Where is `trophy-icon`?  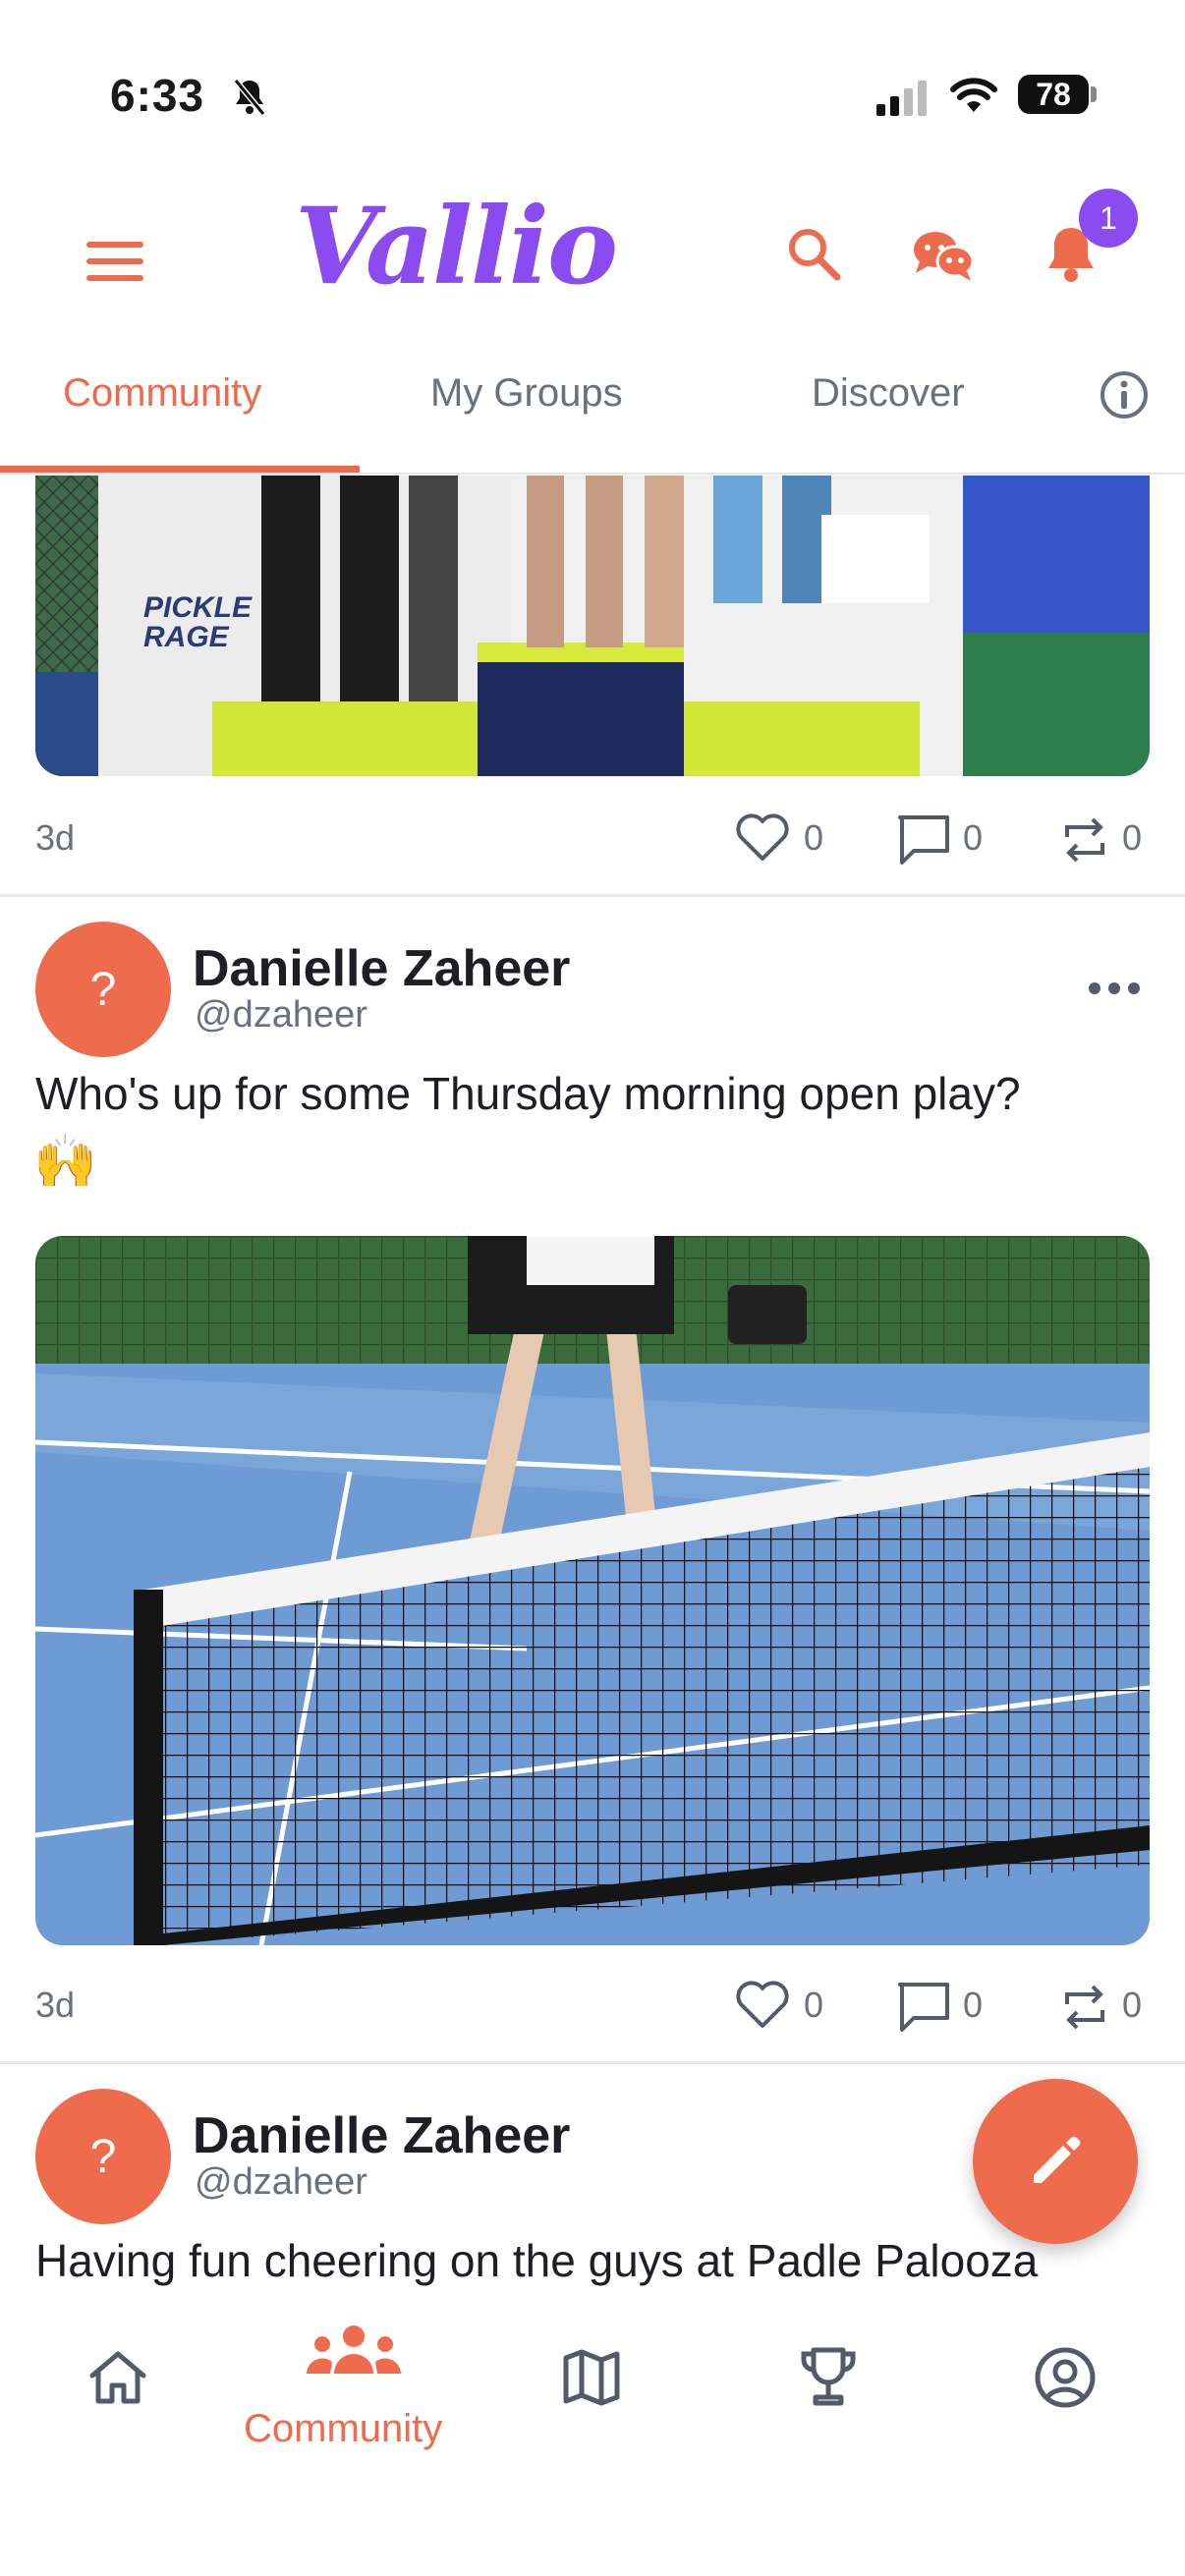 trophy-icon is located at coordinates (829, 2376).